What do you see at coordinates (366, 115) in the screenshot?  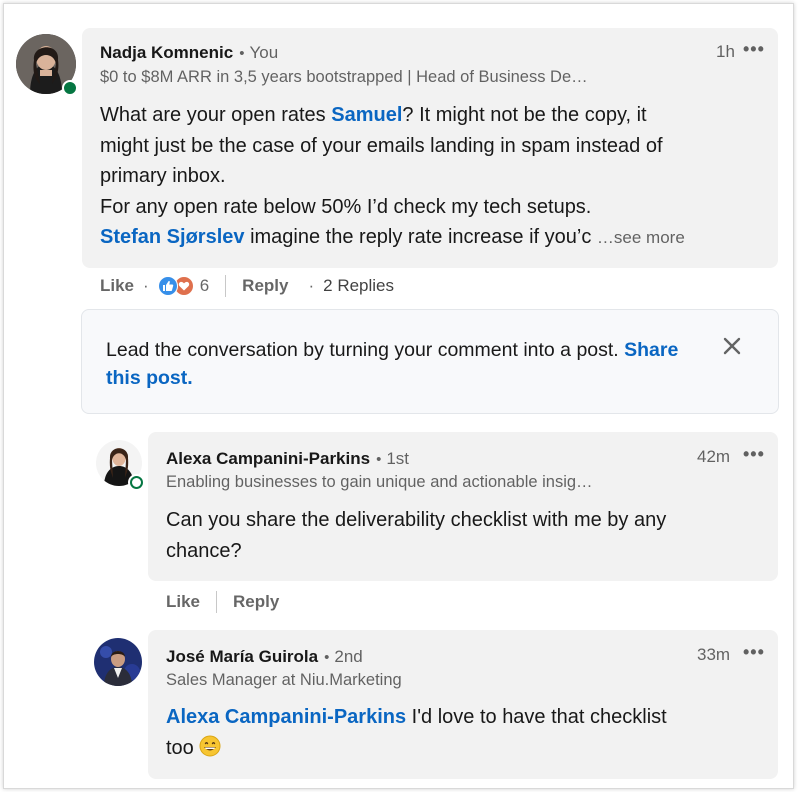 I see `mention-link: Samuel` at bounding box center [366, 115].